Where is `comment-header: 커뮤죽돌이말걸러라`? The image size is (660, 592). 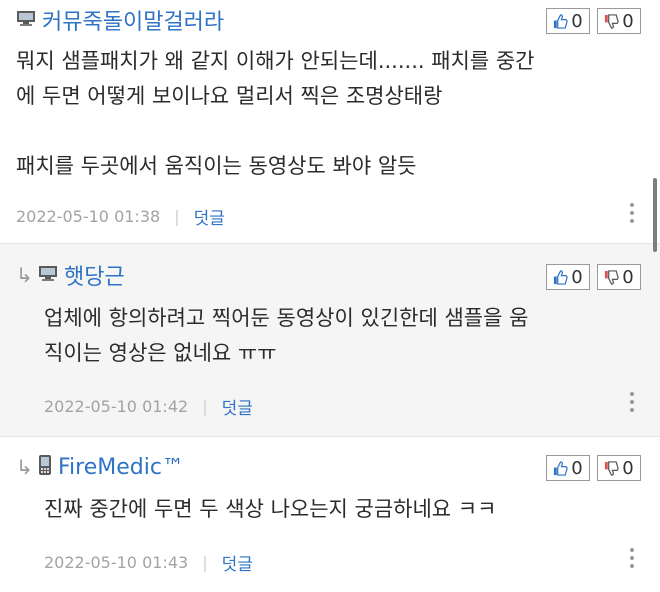
comment-header: 커뮤죽돌이말걸러라 is located at coordinates (120, 20).